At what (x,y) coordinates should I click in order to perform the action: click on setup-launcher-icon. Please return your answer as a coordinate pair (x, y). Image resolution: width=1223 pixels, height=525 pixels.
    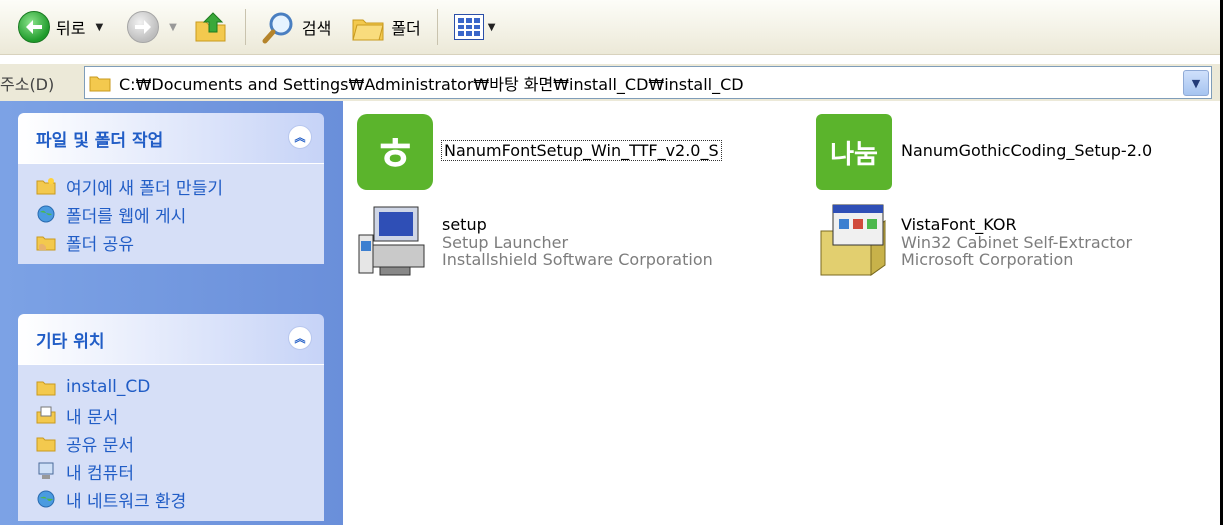
    Looking at the image, I should click on (391, 241).